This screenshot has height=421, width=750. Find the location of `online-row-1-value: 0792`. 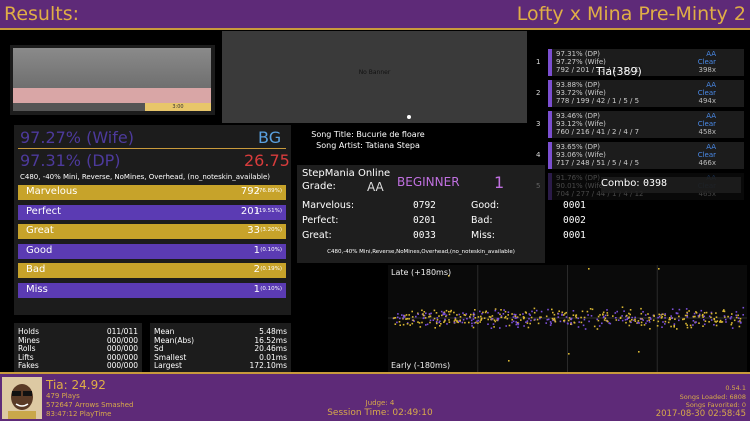

online-row-1-value: 0792 is located at coordinates (424, 205).